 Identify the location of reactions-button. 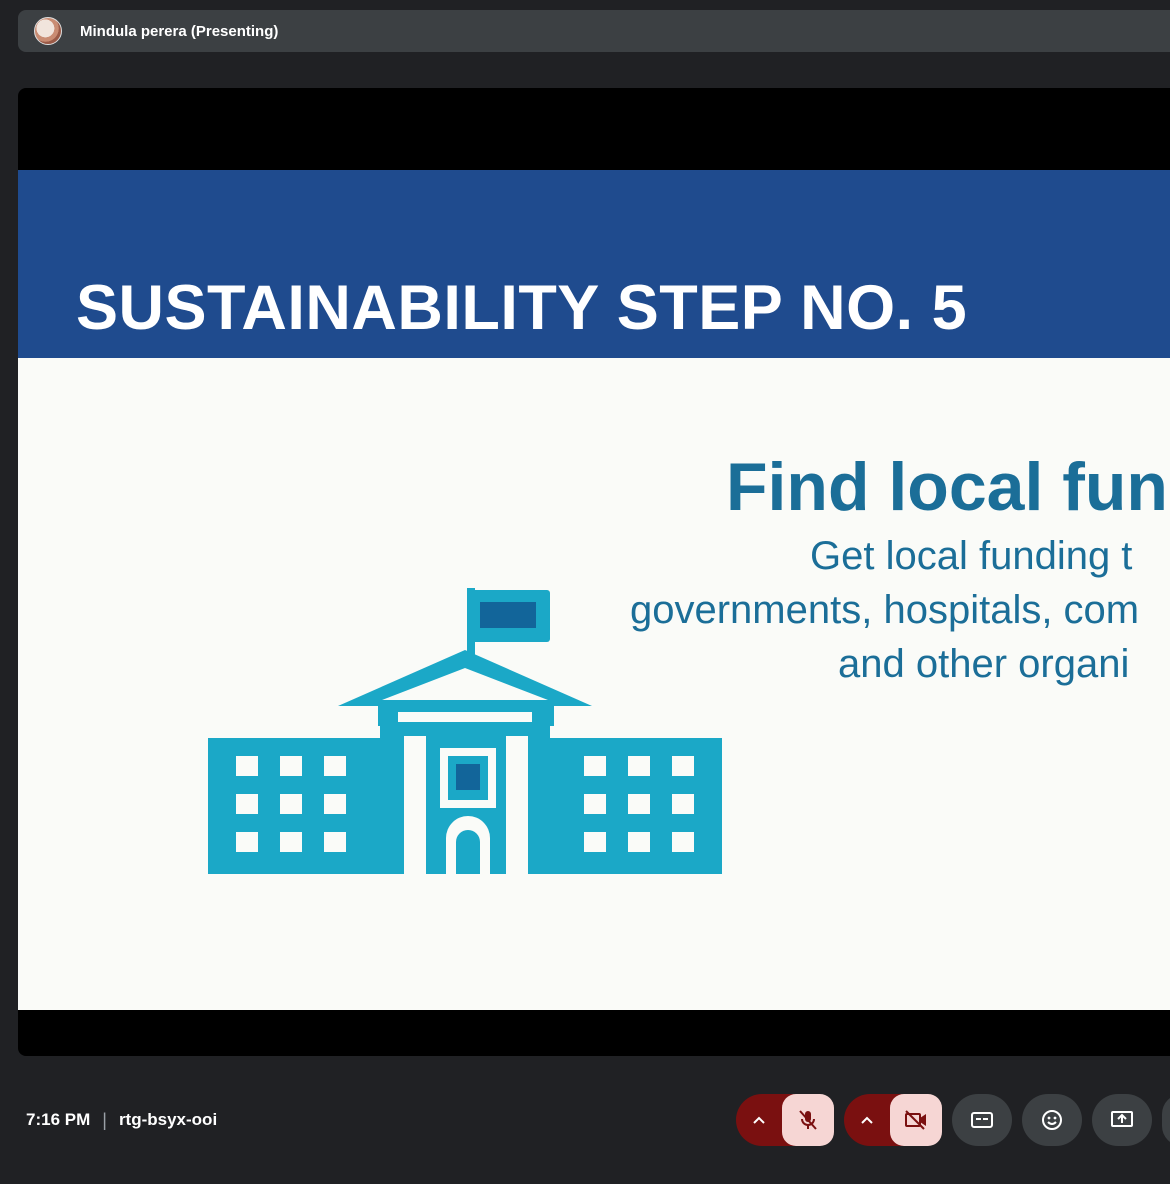
(1052, 1120).